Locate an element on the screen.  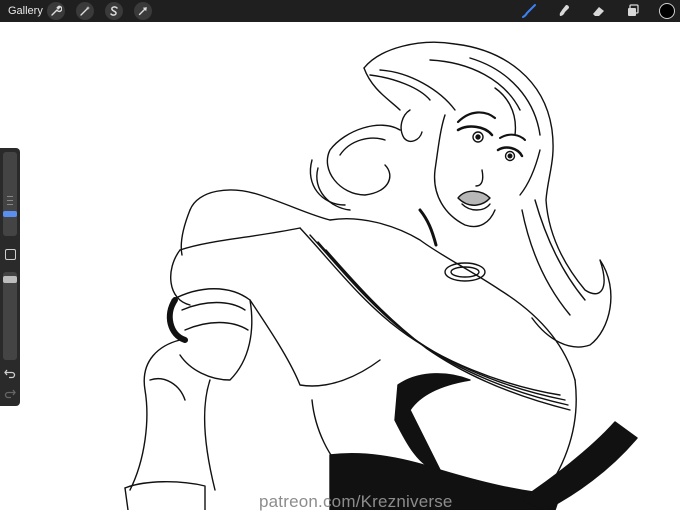
smudge-icon is located at coordinates (564, 11).